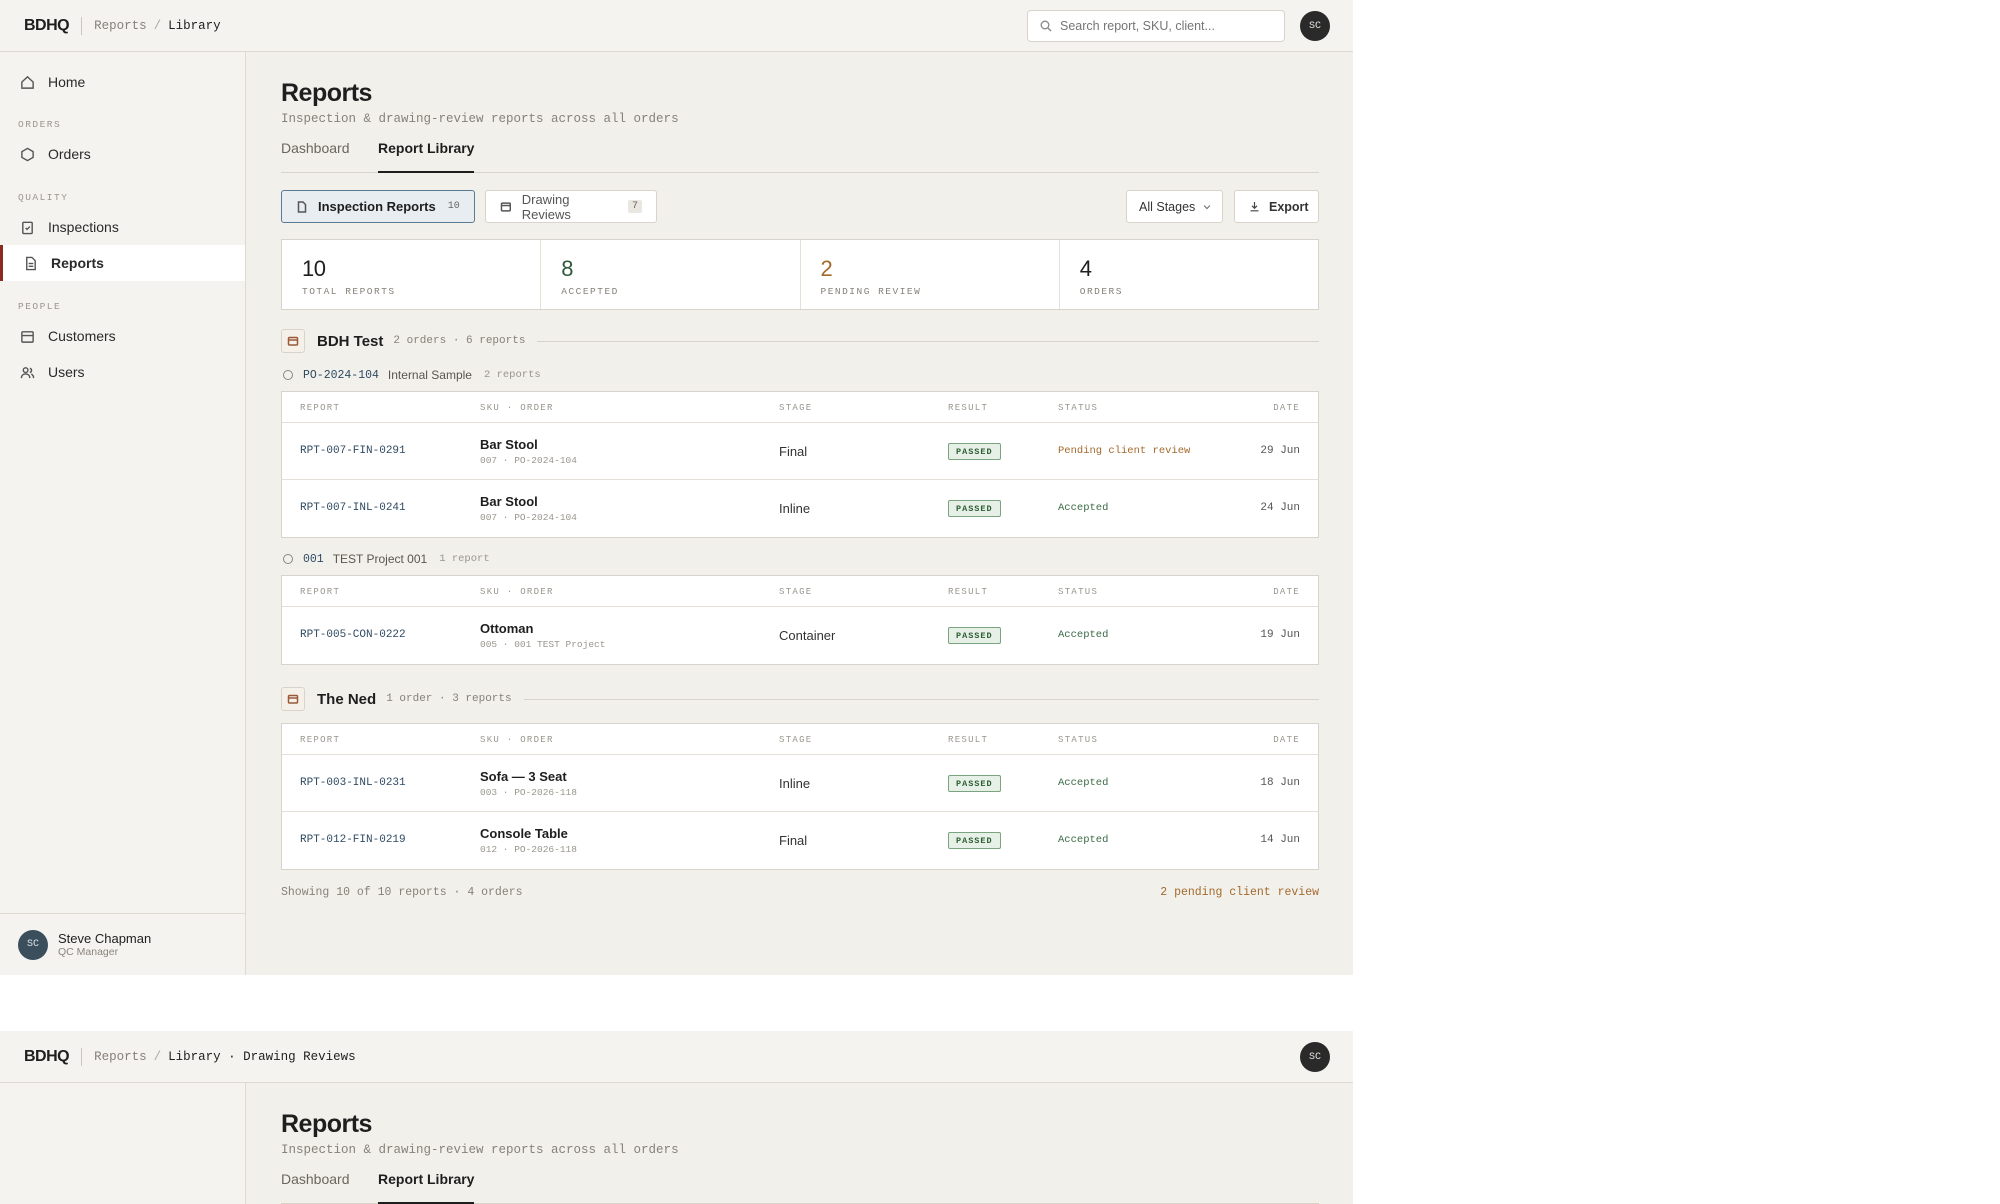  I want to click on status-text: Pending client review, so click(1124, 451).